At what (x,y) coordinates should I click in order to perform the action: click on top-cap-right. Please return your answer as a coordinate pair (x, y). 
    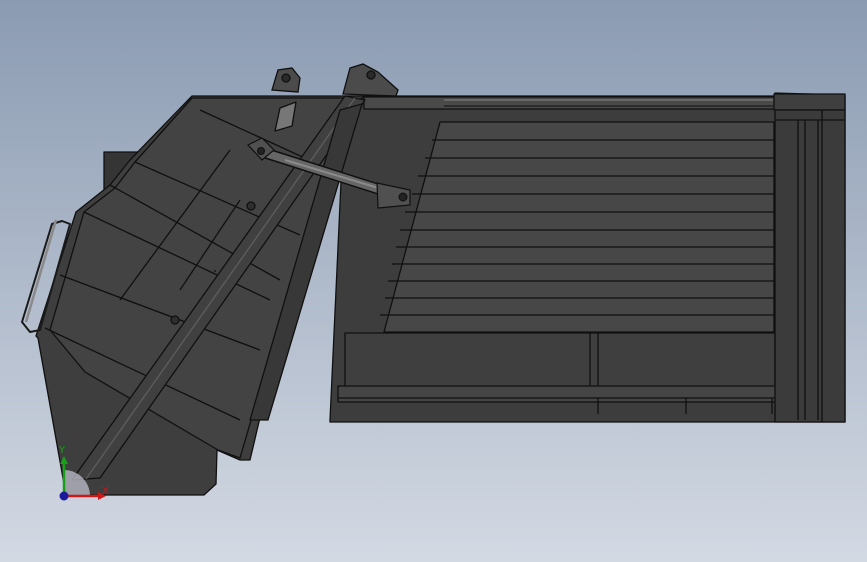
    Looking at the image, I should click on (809, 102).